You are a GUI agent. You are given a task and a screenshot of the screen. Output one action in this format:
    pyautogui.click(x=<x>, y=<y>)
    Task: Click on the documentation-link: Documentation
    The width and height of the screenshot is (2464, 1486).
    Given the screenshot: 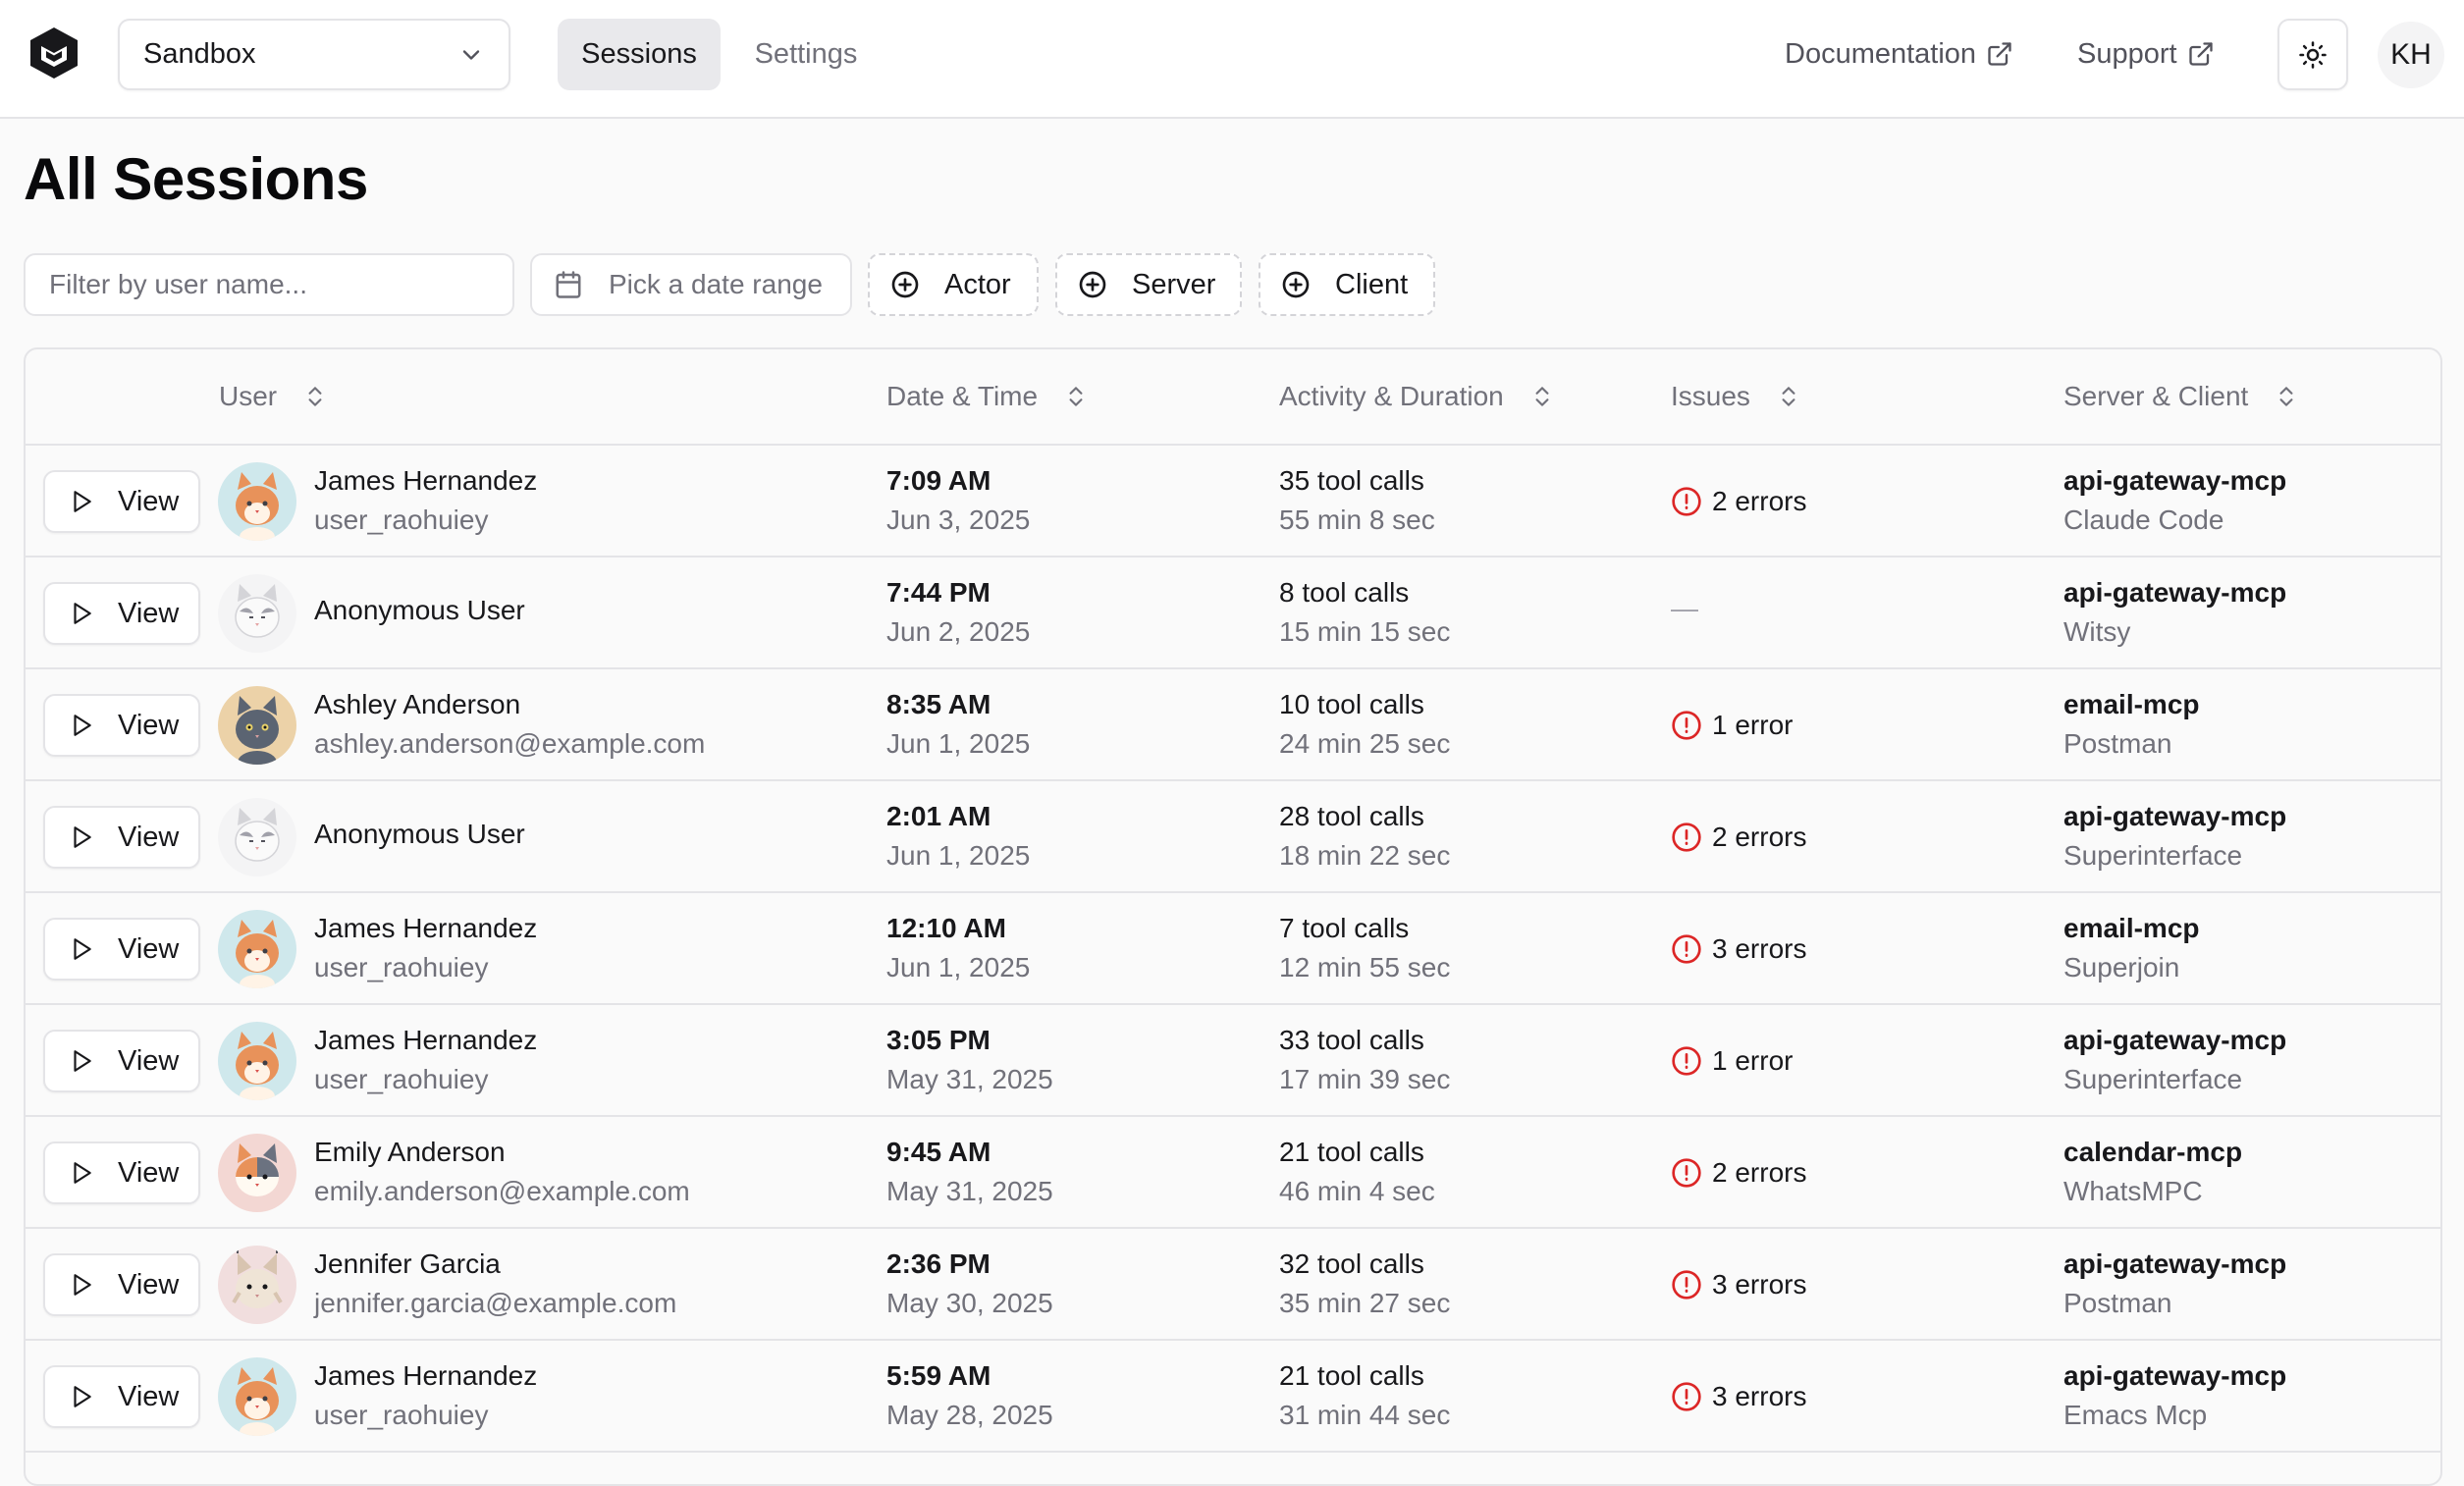 What is the action you would take?
    pyautogui.click(x=1899, y=54)
    